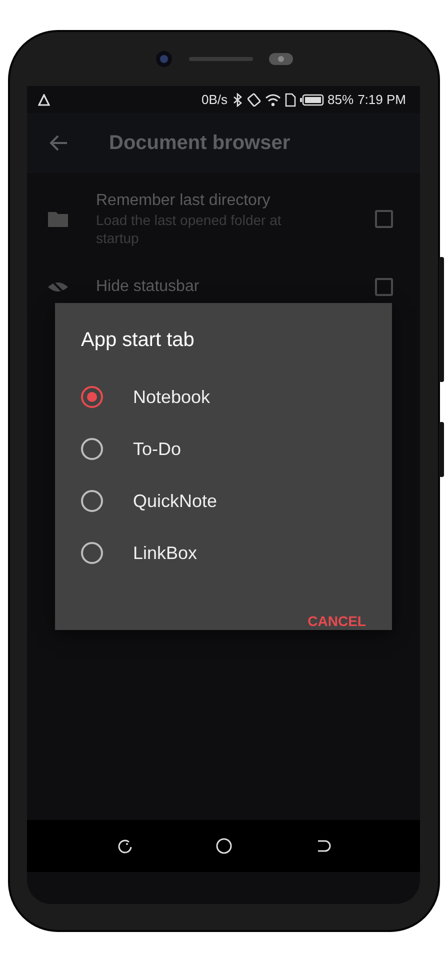  What do you see at coordinates (341, 99) in the screenshot?
I see `battery-percent: 85%` at bounding box center [341, 99].